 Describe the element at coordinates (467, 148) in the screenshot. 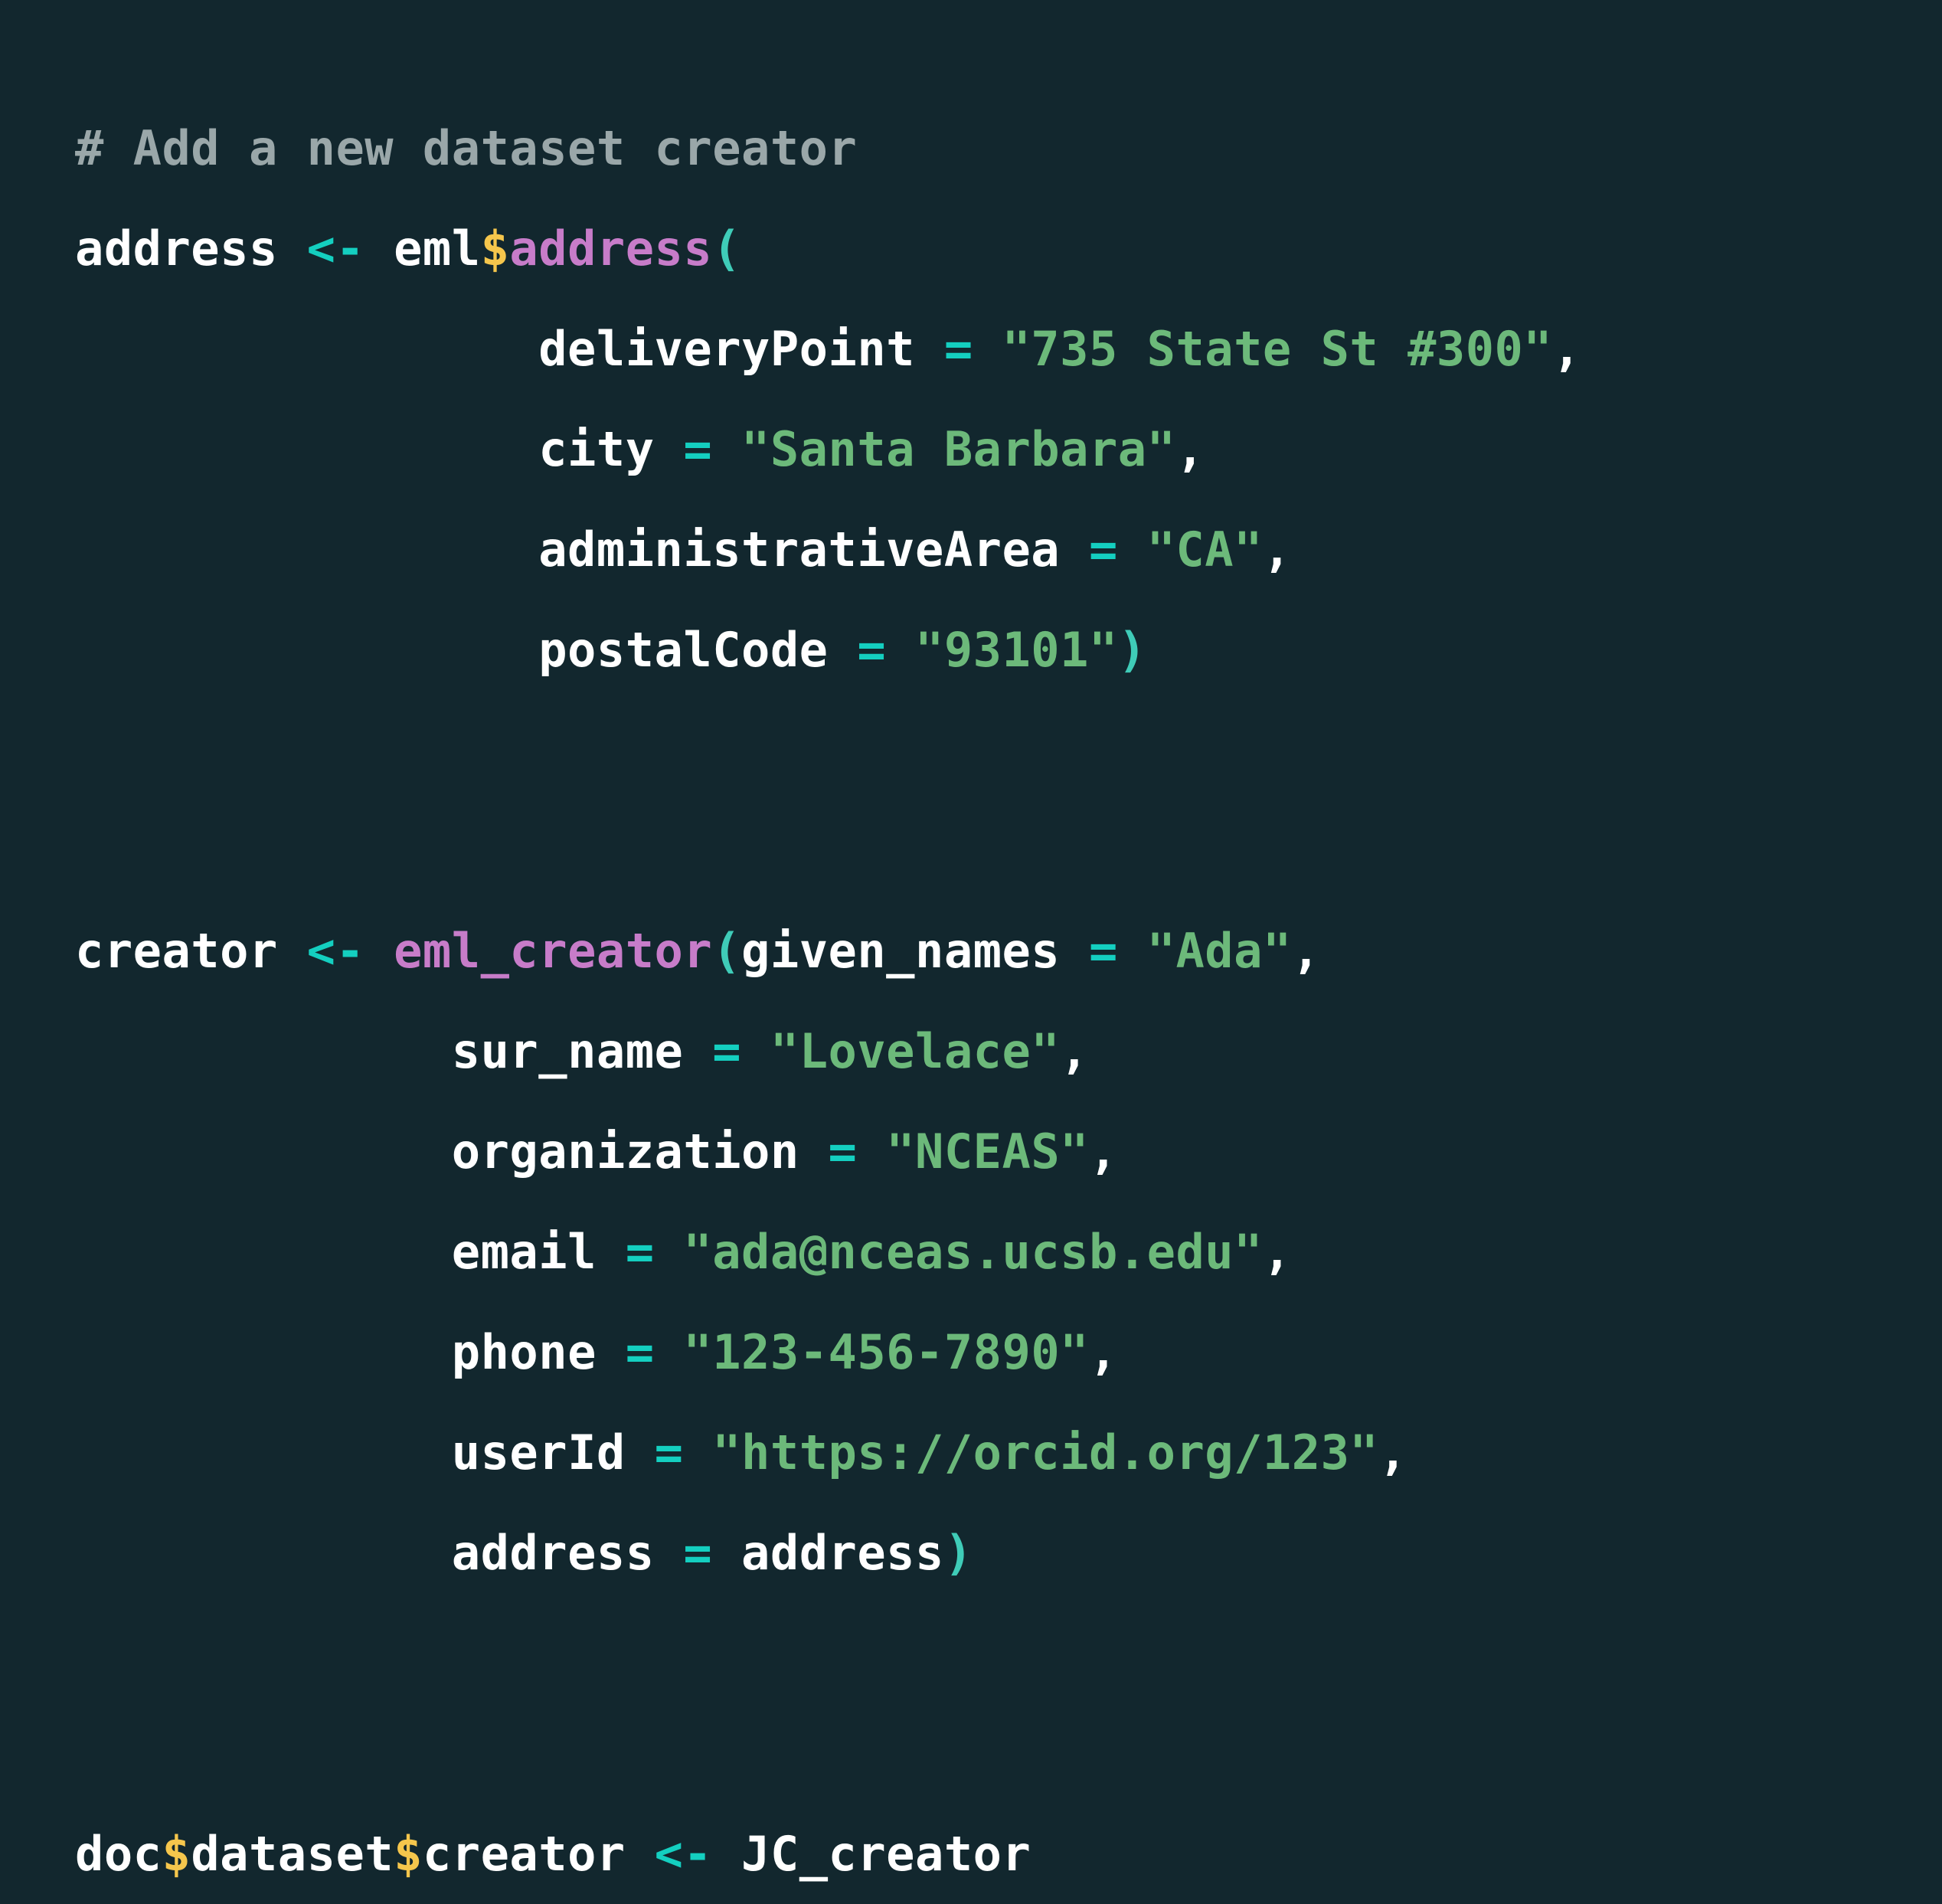

I see `code-token-comment: # Add a new dataset creator` at that location.